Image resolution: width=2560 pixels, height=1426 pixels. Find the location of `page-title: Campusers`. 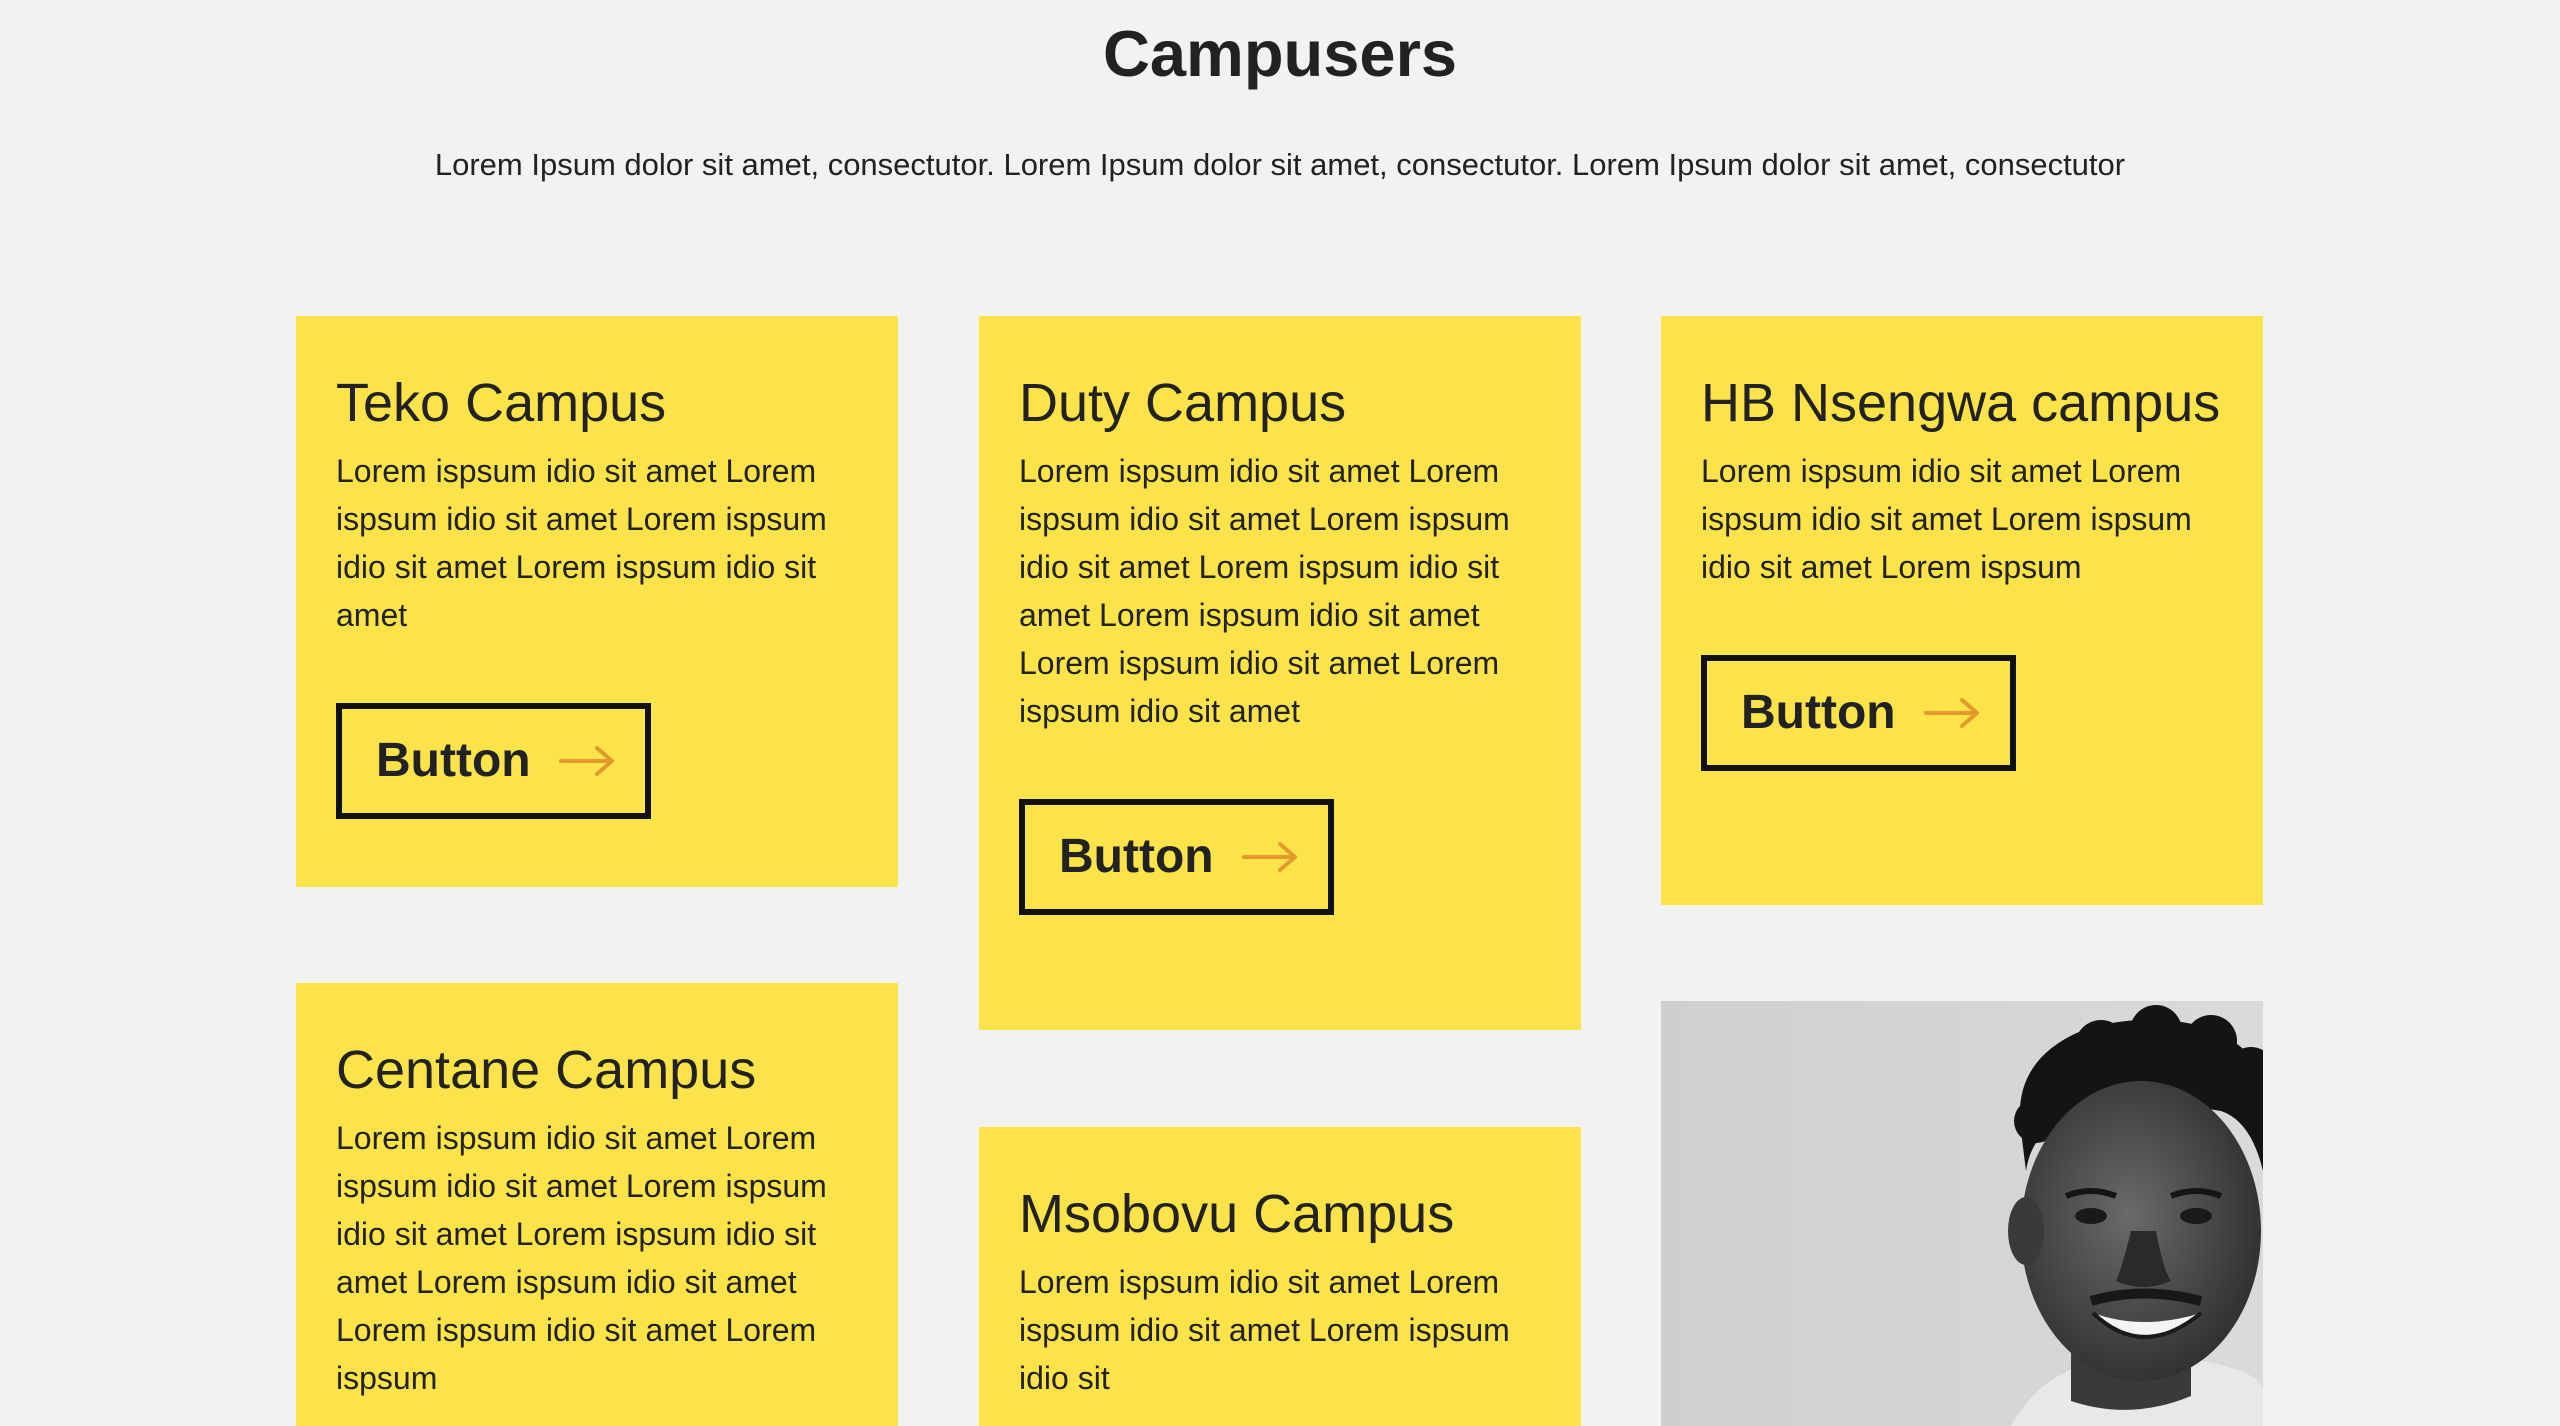

page-title: Campusers is located at coordinates (1280, 53).